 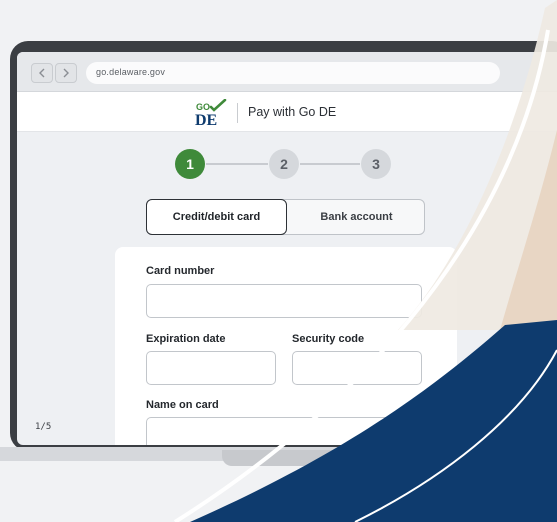 I want to click on svg-text: DE, so click(x=206, y=119).